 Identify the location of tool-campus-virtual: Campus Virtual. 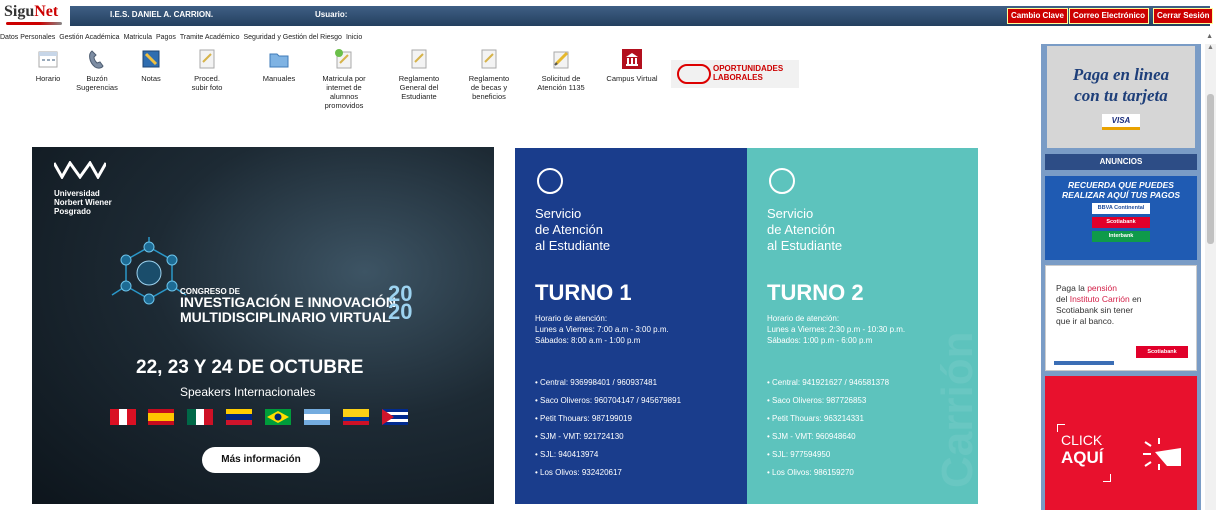
(632, 65).